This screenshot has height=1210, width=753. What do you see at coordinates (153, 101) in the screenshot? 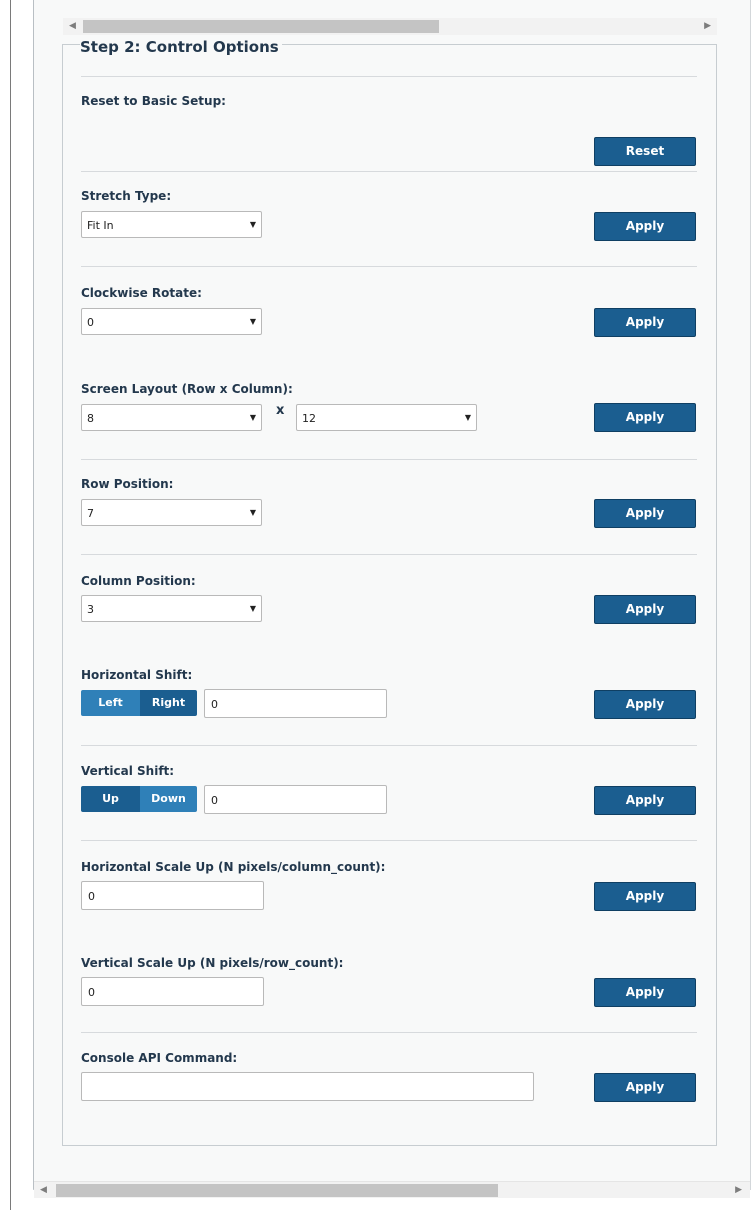
I see `reset-label: Reset to Basic Setup:` at bounding box center [153, 101].